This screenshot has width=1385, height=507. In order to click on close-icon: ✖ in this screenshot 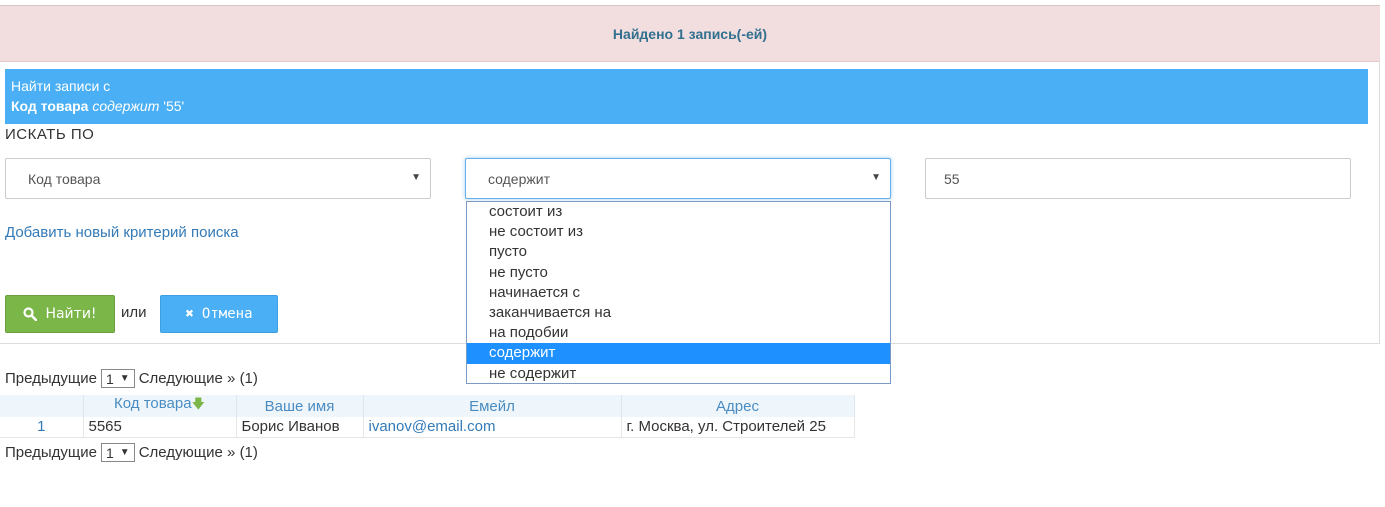, I will do `click(189, 314)`.